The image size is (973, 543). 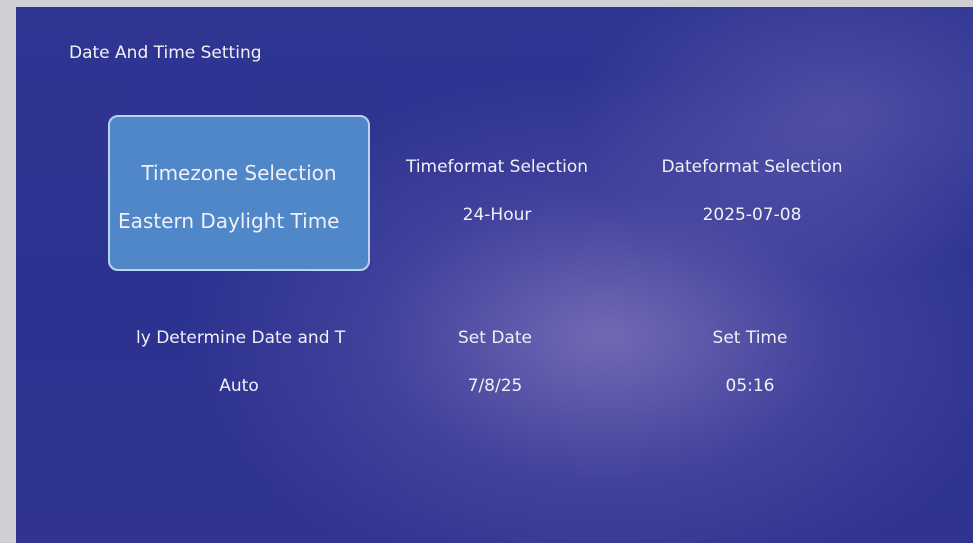 What do you see at coordinates (752, 193) in the screenshot?
I see `dateformat-selection-tile: Dateformat Selection 2025-07-08` at bounding box center [752, 193].